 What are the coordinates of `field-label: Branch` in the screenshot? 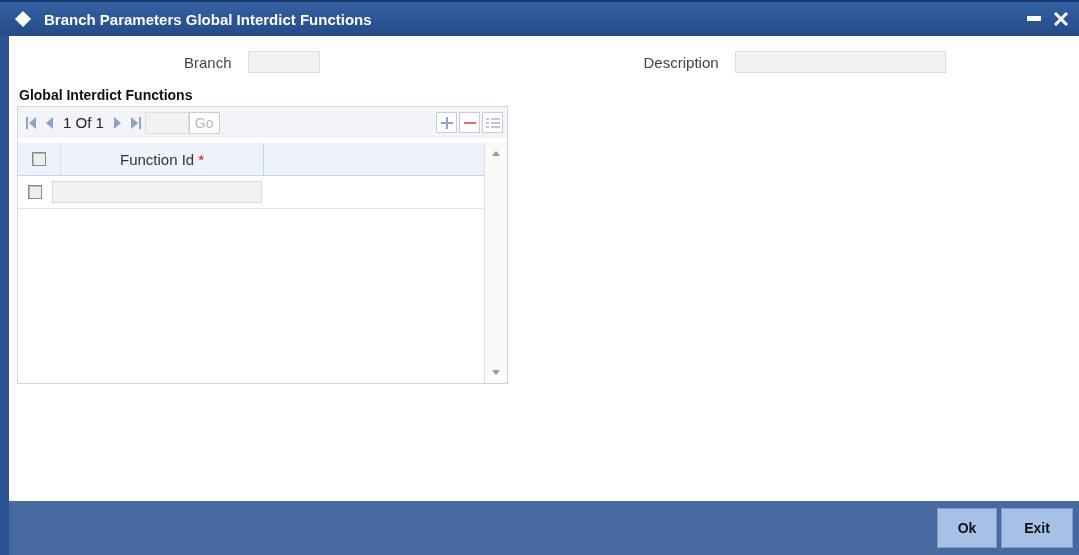 It's located at (208, 62).